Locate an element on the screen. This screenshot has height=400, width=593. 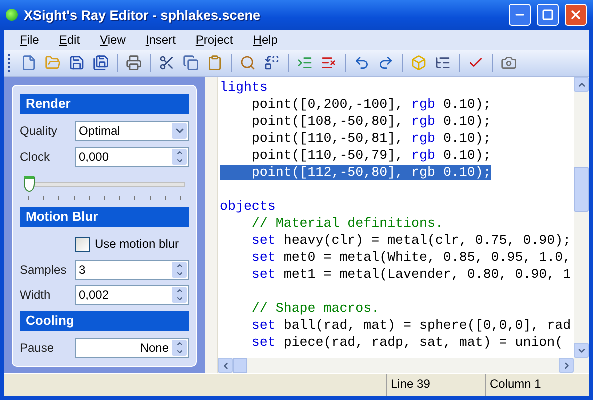
field-label: Quality is located at coordinates (39, 131).